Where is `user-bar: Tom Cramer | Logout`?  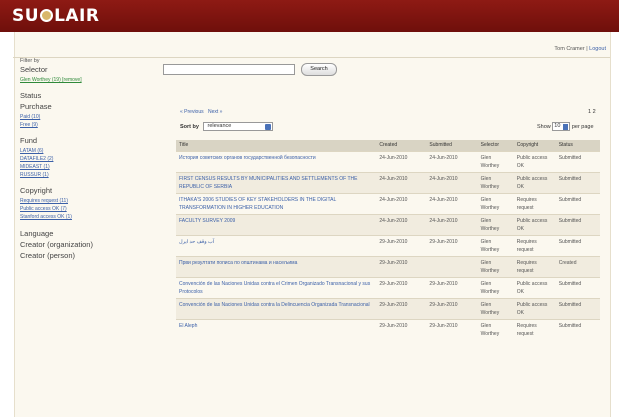
user-bar: Tom Cramer | Logout is located at coordinates (311, 52).